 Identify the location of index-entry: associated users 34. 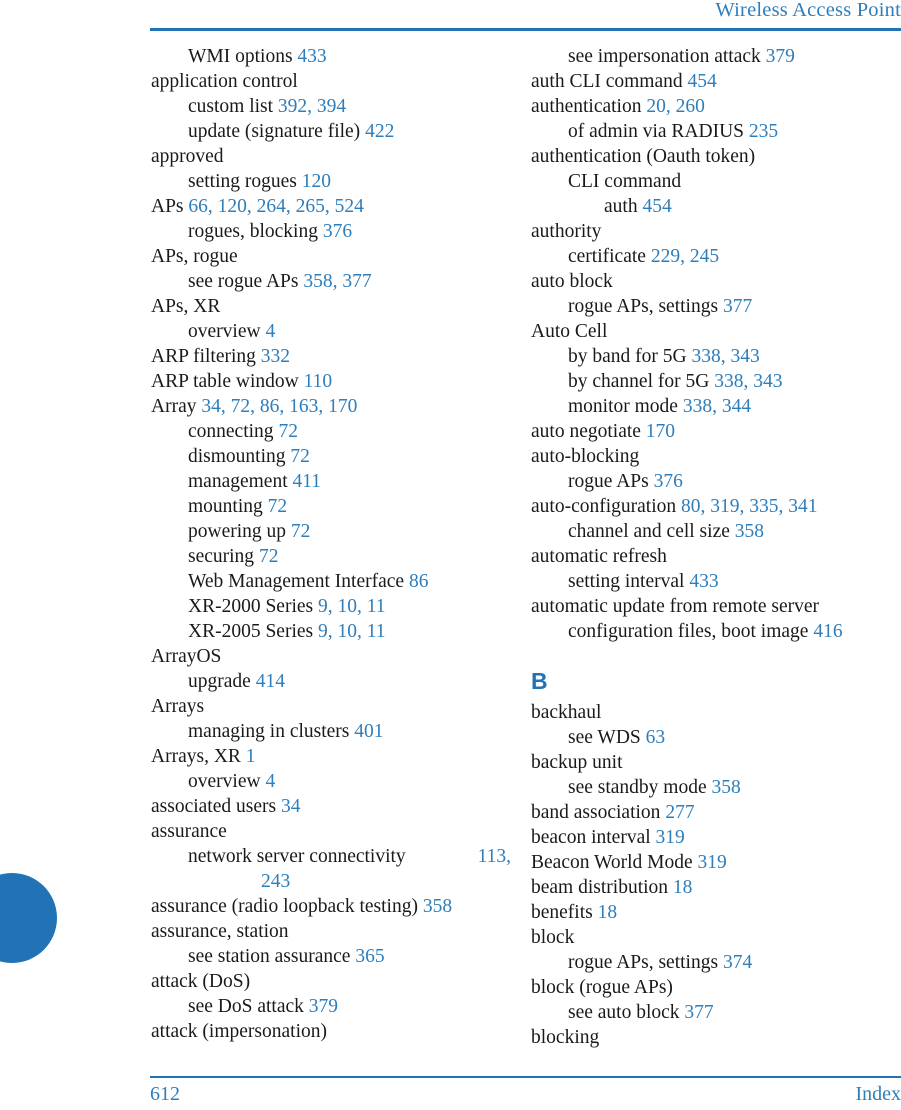
(331, 806).